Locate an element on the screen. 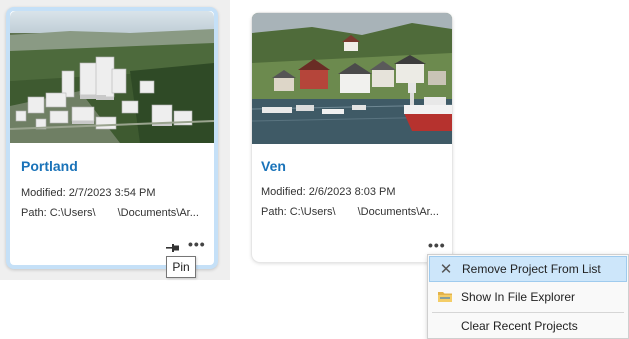 This screenshot has height=339, width=629. menu-item-show-in-explorer: Show In File Explorer is located at coordinates (528, 297).